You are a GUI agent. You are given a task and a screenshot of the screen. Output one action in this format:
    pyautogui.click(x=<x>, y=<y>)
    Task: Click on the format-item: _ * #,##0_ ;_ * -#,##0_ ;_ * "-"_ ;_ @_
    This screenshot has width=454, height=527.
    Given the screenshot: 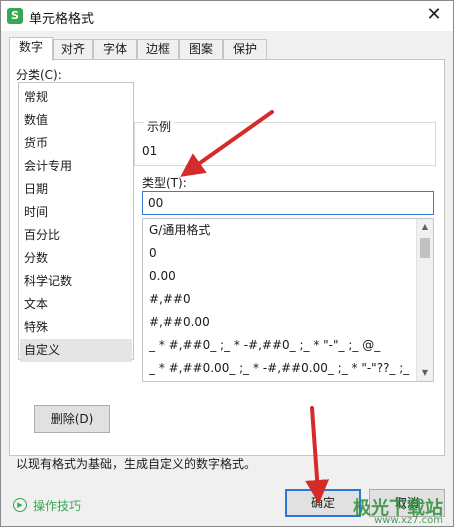 What is the action you would take?
    pyautogui.click(x=280, y=345)
    